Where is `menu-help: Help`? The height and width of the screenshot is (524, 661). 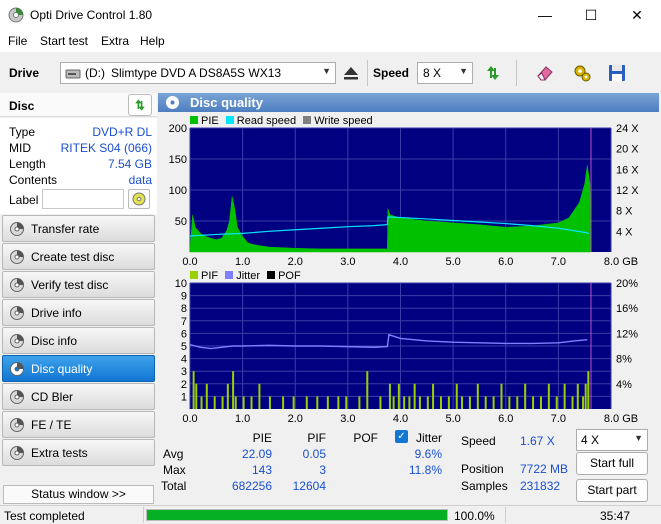
menu-help: Help is located at coordinates (152, 41).